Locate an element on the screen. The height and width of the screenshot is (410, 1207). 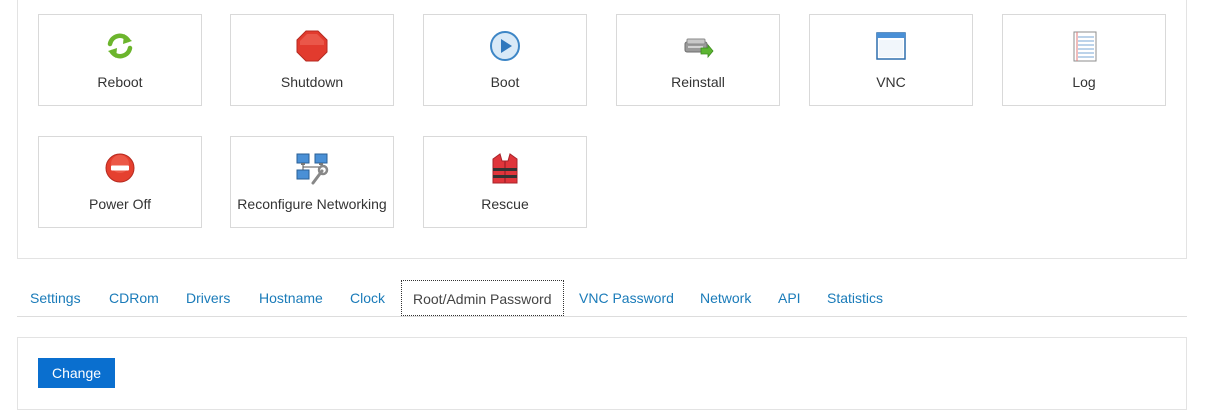
boot-label: Boot is located at coordinates (505, 82).